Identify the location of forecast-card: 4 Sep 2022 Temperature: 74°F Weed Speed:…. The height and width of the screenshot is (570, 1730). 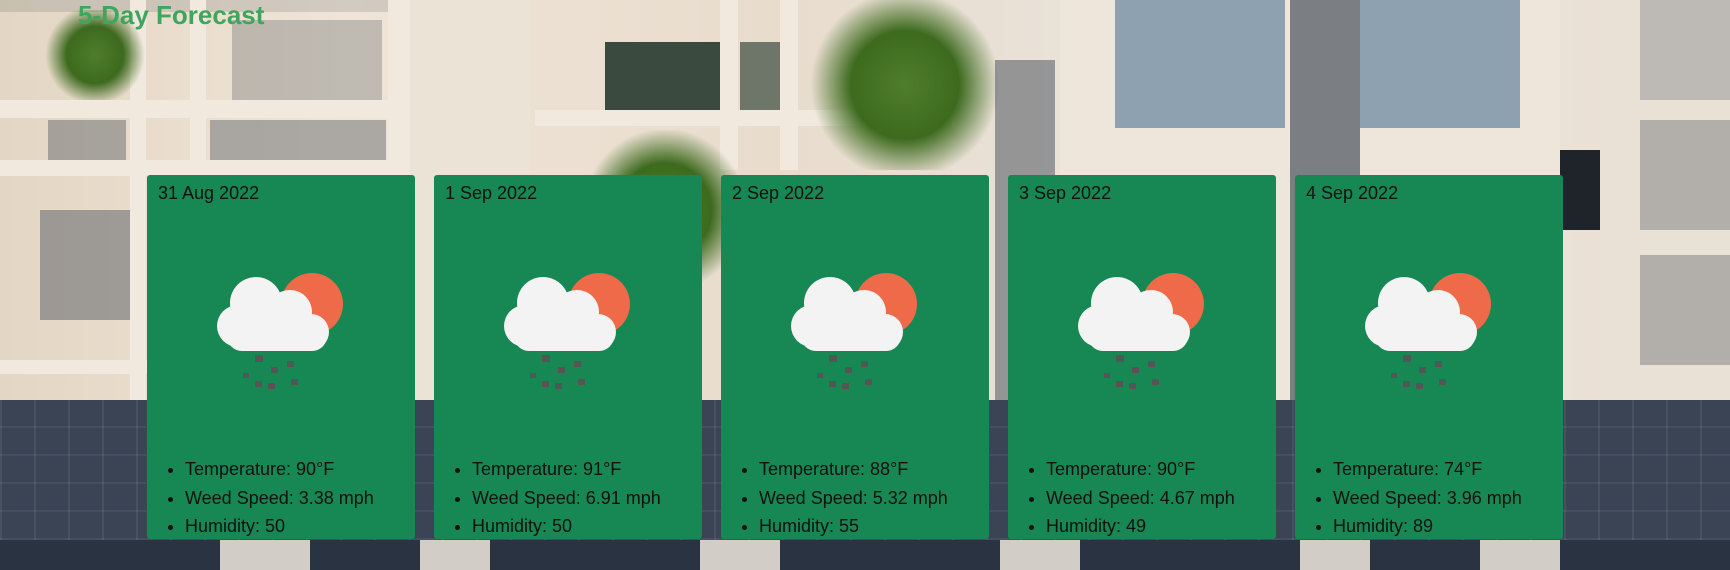
(1429, 357).